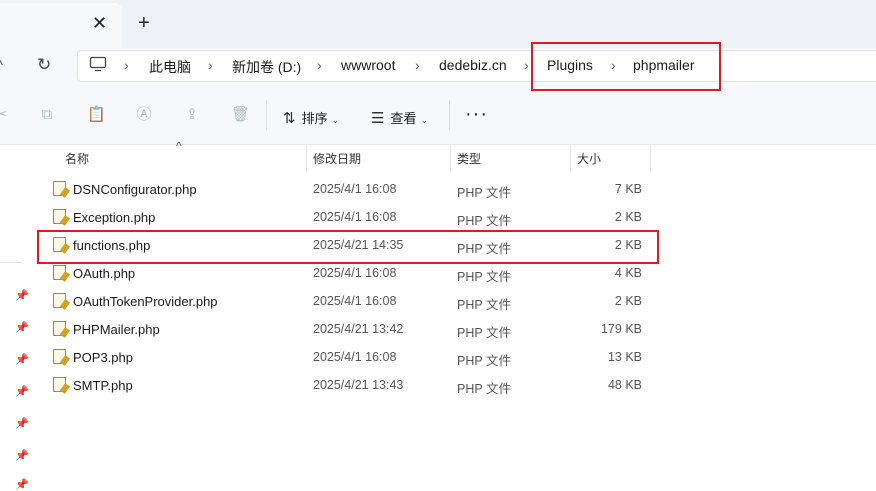 The width and height of the screenshot is (876, 491). What do you see at coordinates (348, 247) in the screenshot?
I see `highlight-box-functions-row` at bounding box center [348, 247].